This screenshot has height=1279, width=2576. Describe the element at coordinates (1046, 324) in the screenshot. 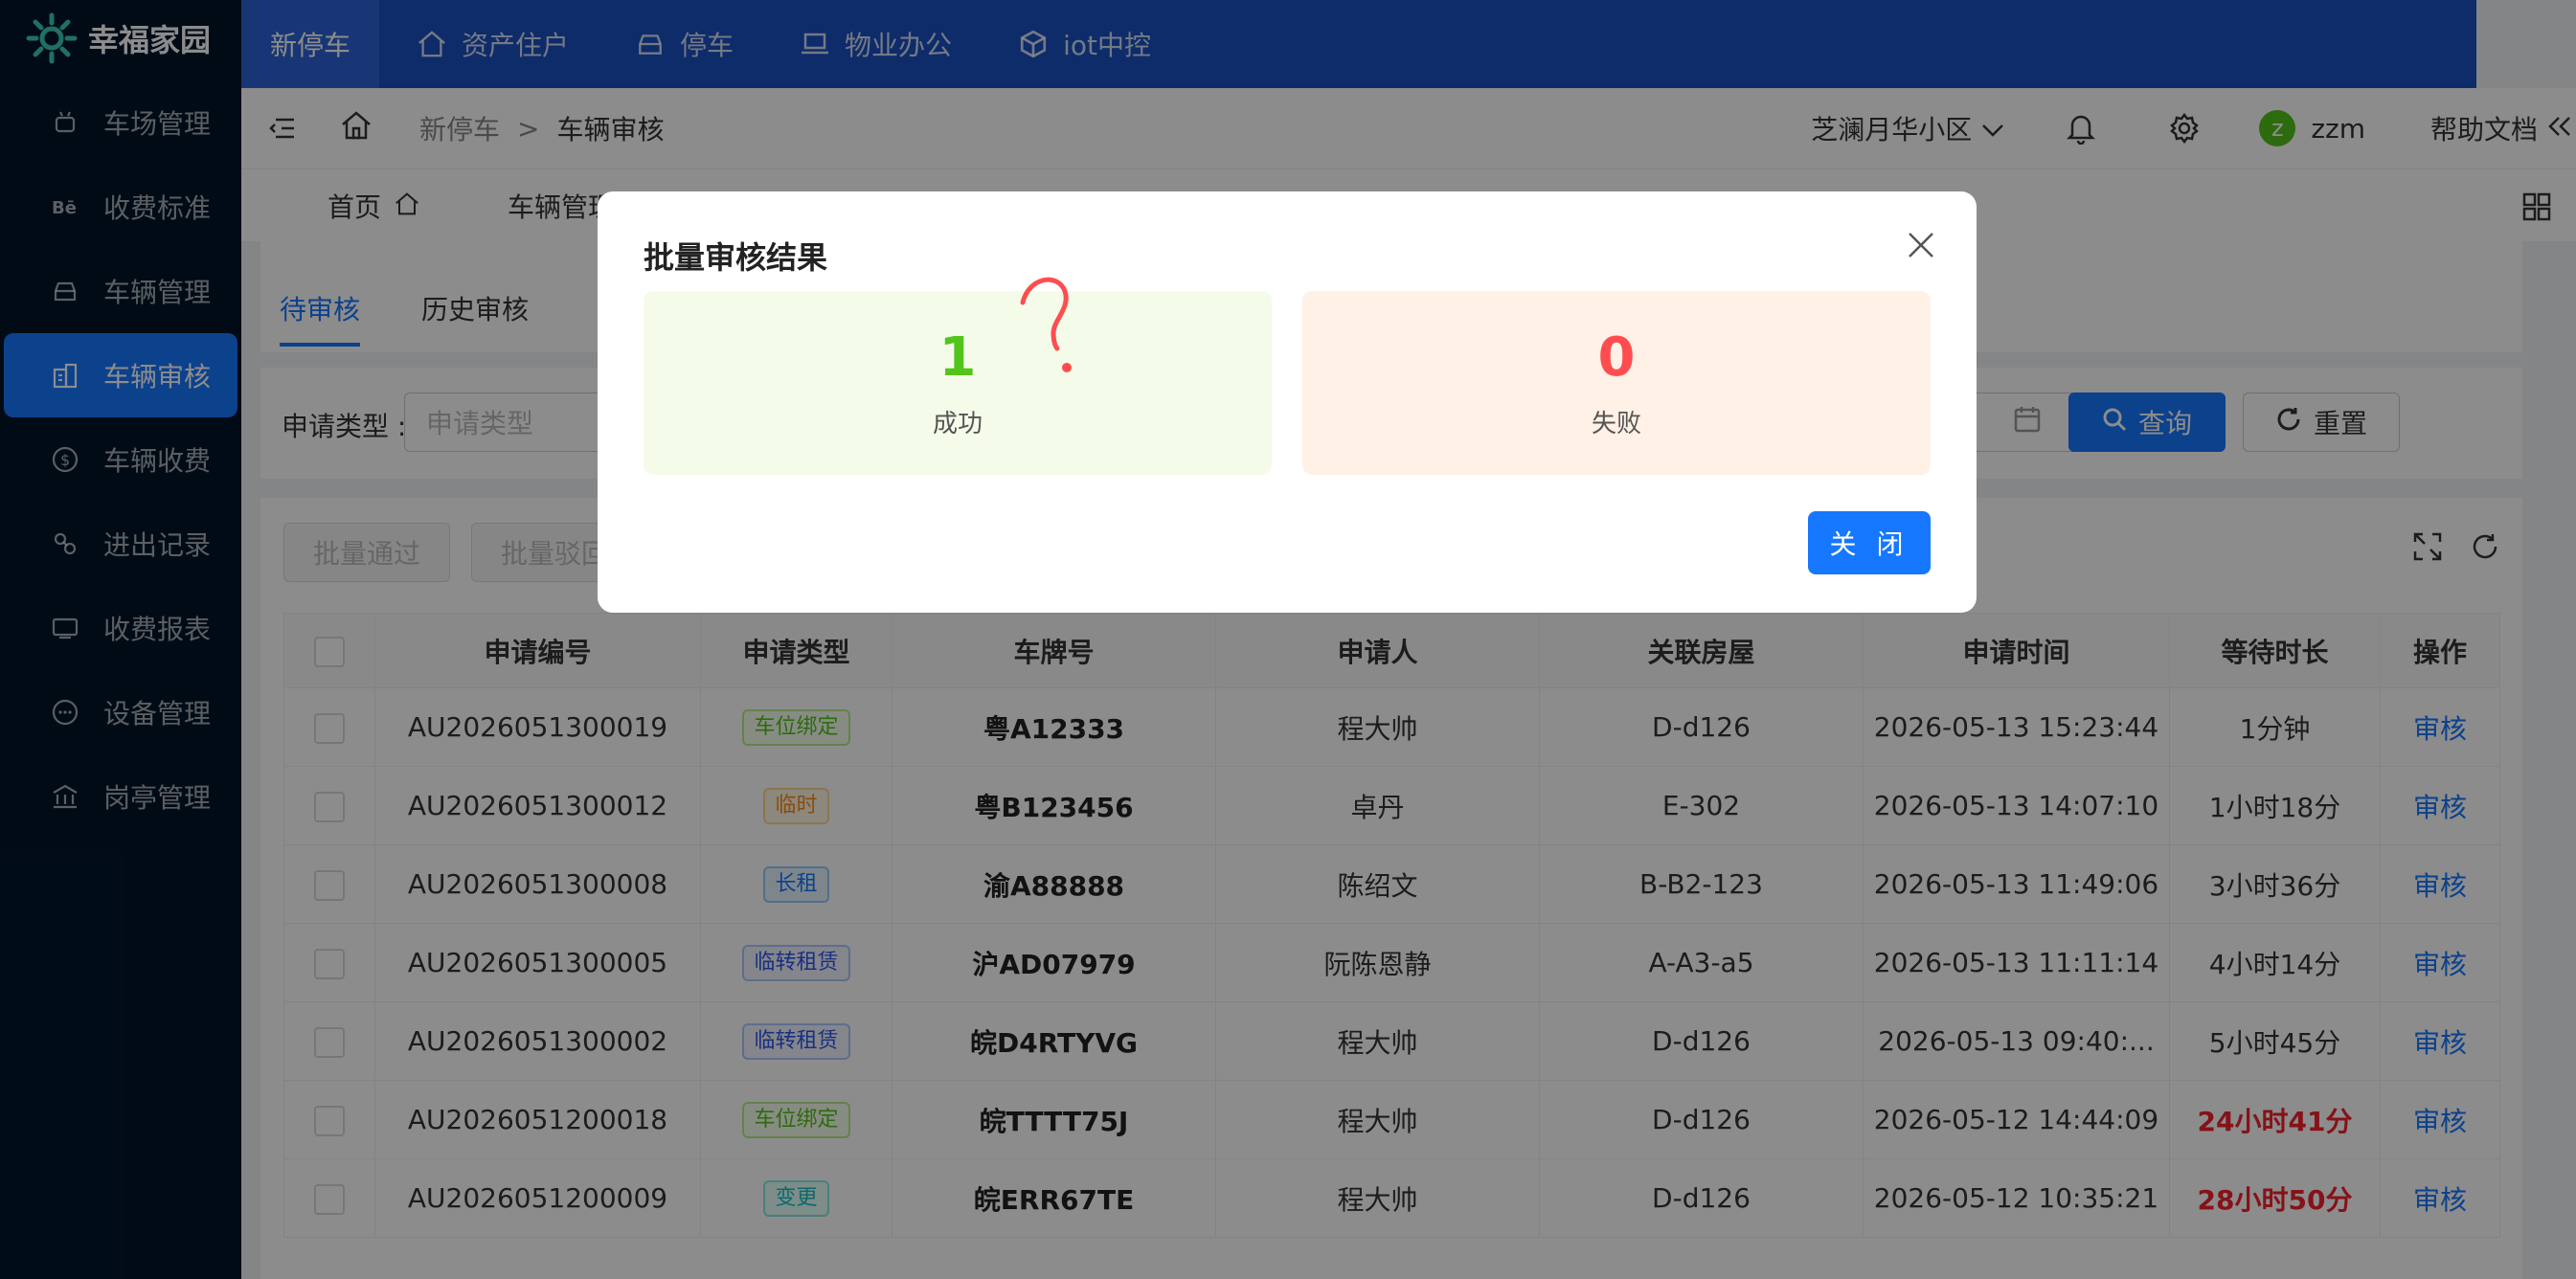

I see `question-mark-annotation` at that location.